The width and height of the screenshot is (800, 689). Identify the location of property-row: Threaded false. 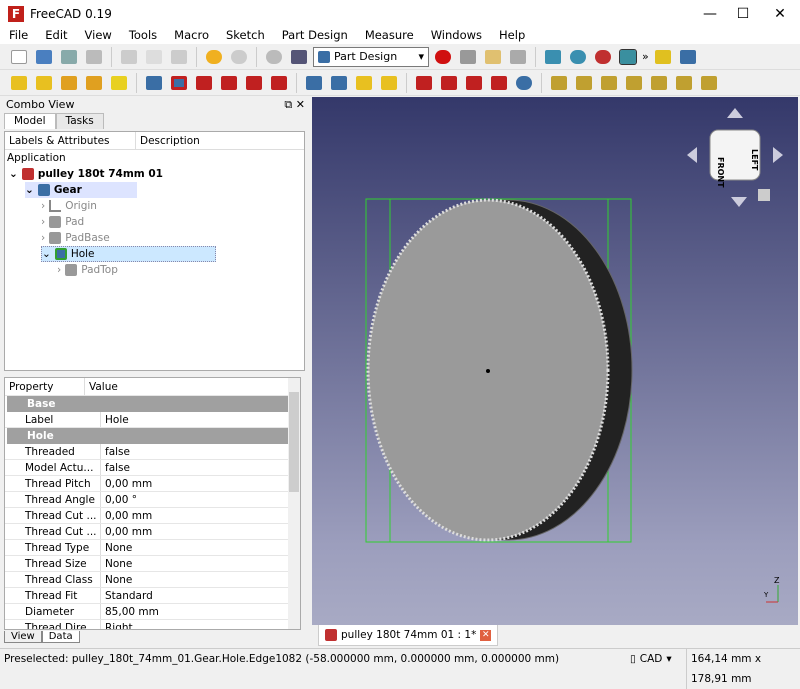
(146, 452).